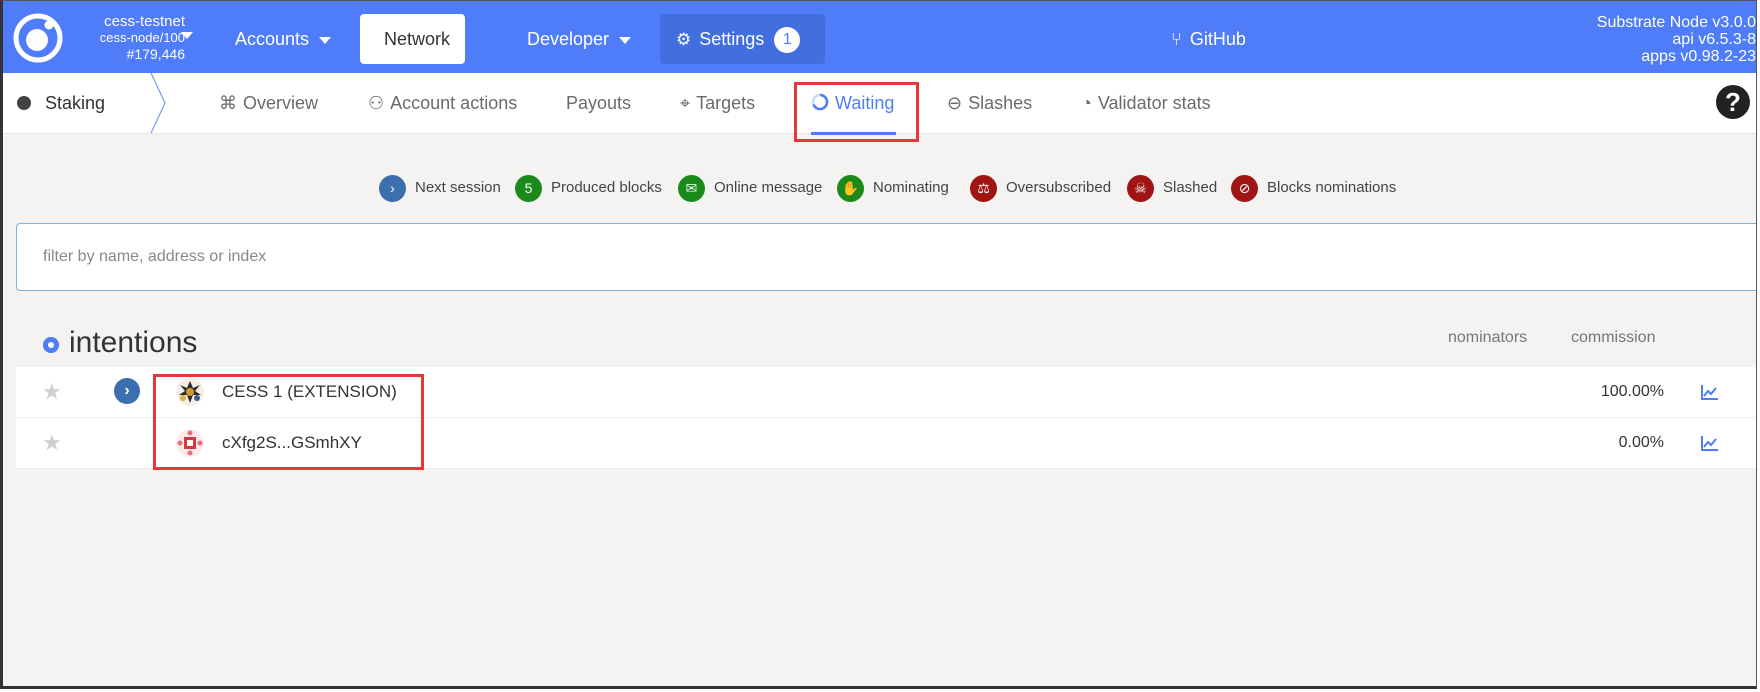 This screenshot has height=692, width=1760. I want to click on grid-icon: ⌘, so click(228, 103).